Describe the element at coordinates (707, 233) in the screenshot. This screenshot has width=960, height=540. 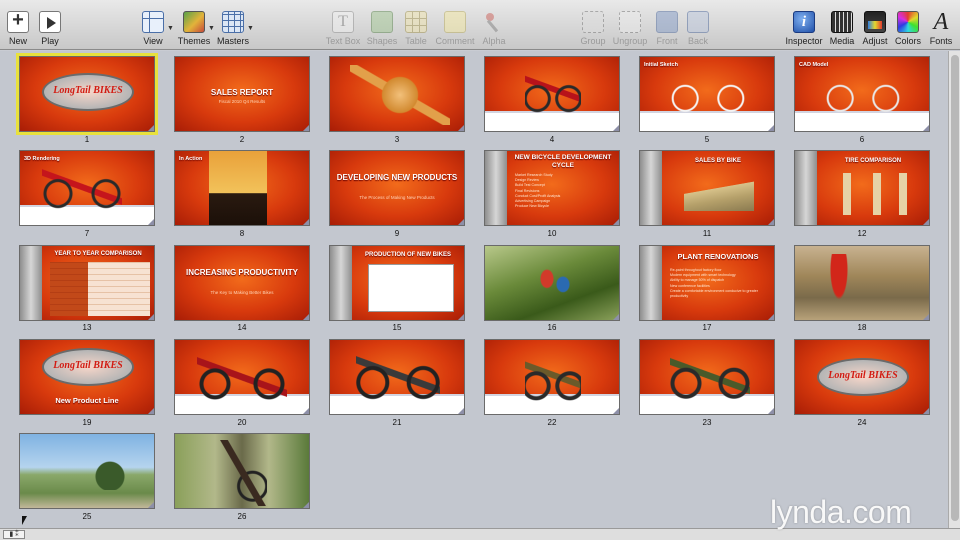
I see `slide-number: 11` at that location.